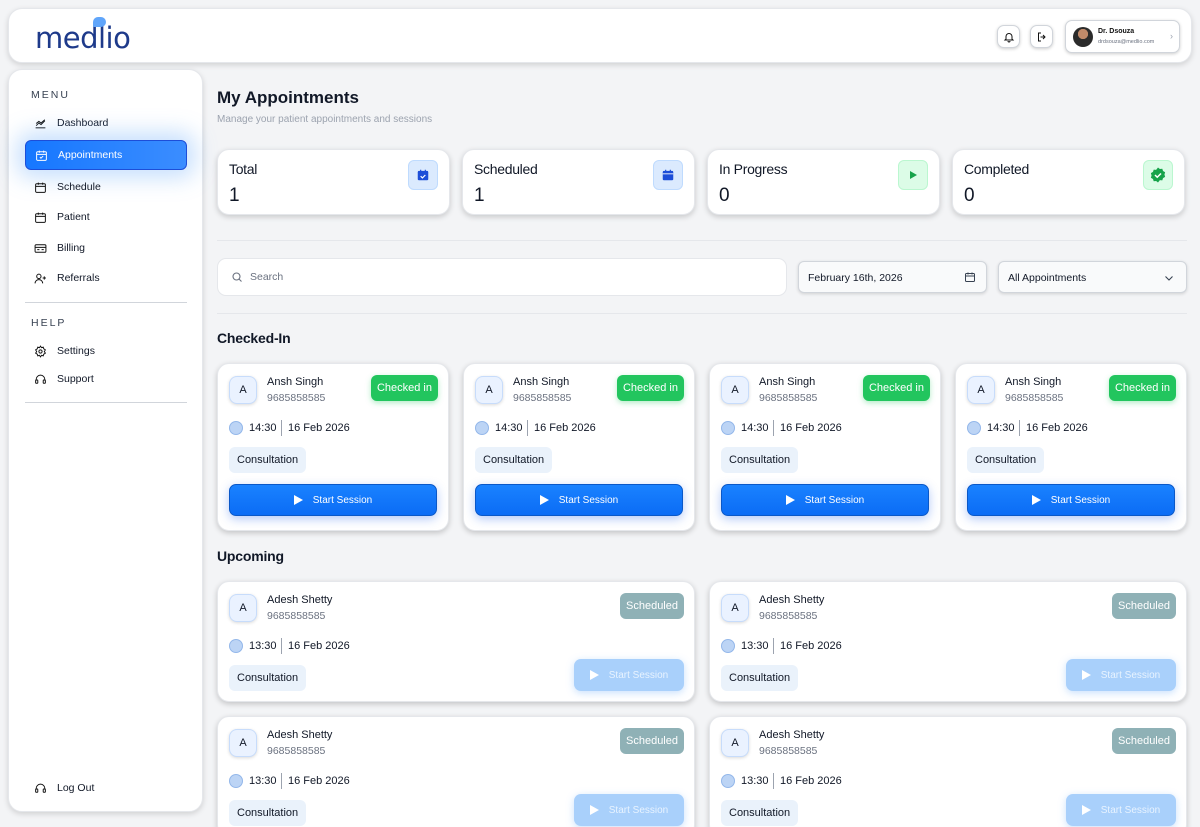 This screenshot has width=1200, height=827. I want to click on sidebar-item-label: Settings, so click(76, 351).